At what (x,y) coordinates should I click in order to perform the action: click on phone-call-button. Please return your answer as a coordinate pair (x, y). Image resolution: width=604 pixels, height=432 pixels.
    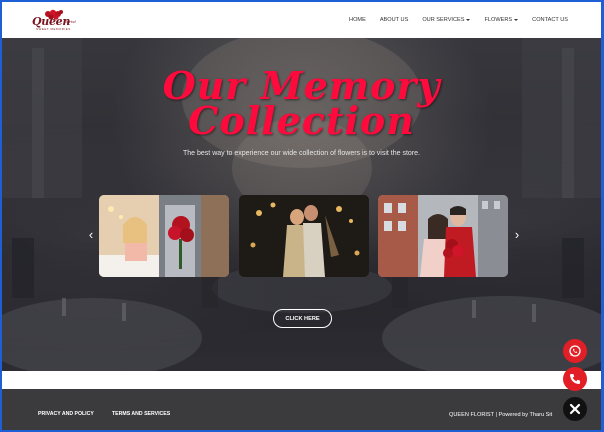
    Looking at the image, I should click on (575, 379).